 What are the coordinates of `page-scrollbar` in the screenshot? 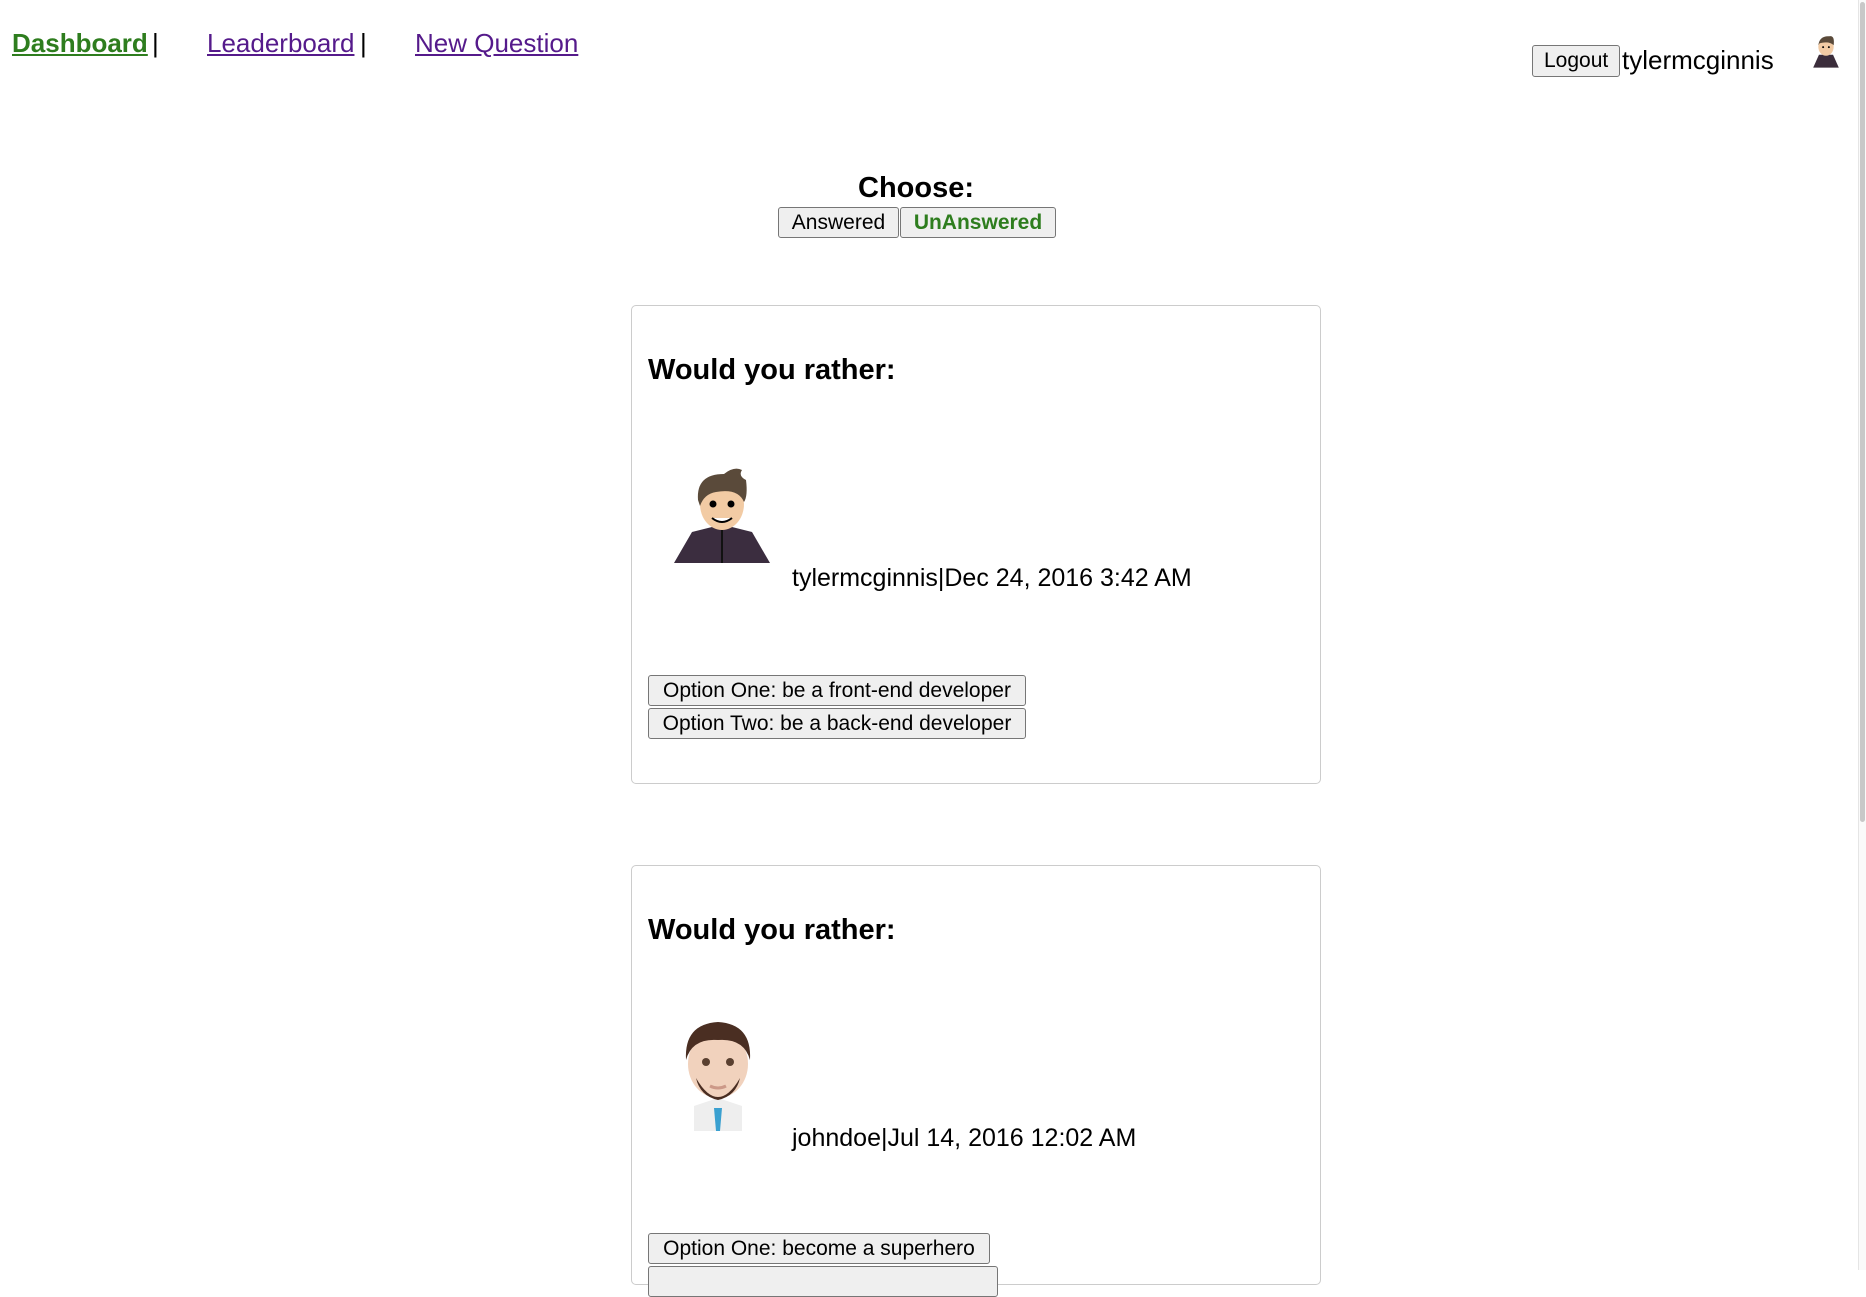 It's located at (1862, 635).